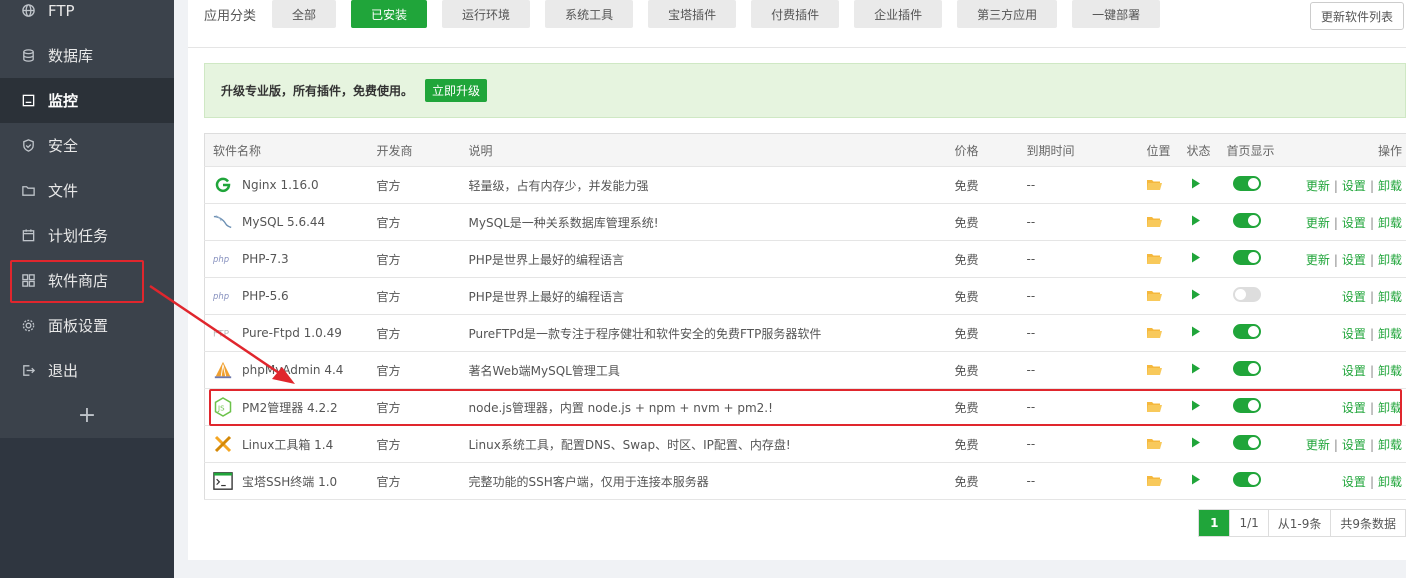 This screenshot has height=578, width=1406. What do you see at coordinates (280, 185) in the screenshot?
I see `software-name: Nginx 1.16.0` at bounding box center [280, 185].